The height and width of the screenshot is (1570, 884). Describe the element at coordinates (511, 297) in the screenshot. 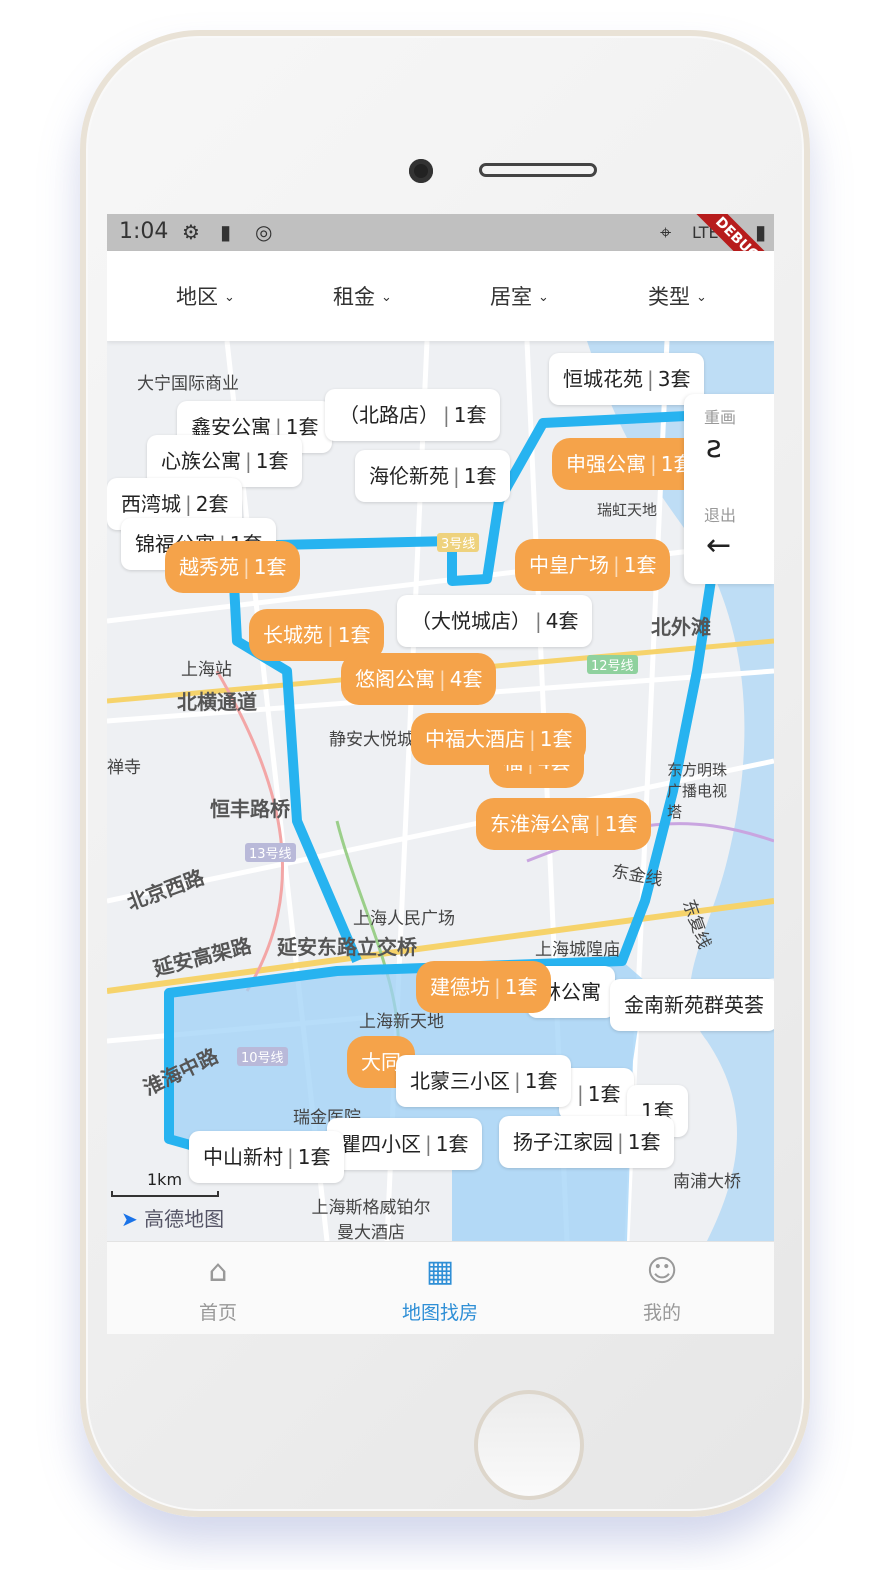

I see `filter-rooms-label: 居室` at that location.